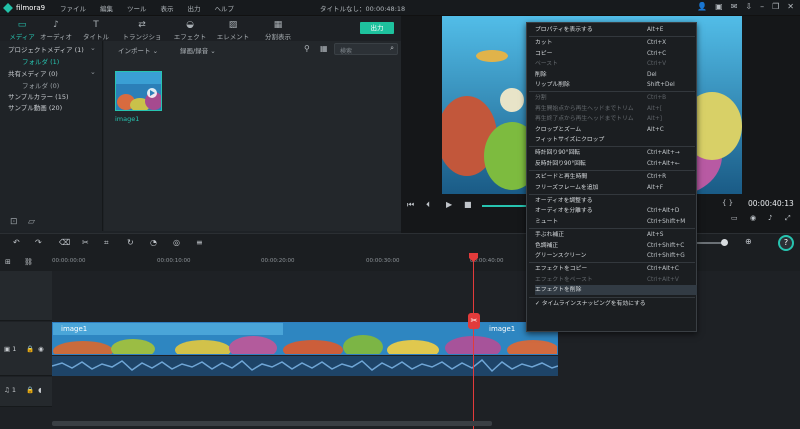 This screenshot has height=429, width=800. Describe the element at coordinates (305, 366) in the screenshot. I see `audio-waveform` at that location.